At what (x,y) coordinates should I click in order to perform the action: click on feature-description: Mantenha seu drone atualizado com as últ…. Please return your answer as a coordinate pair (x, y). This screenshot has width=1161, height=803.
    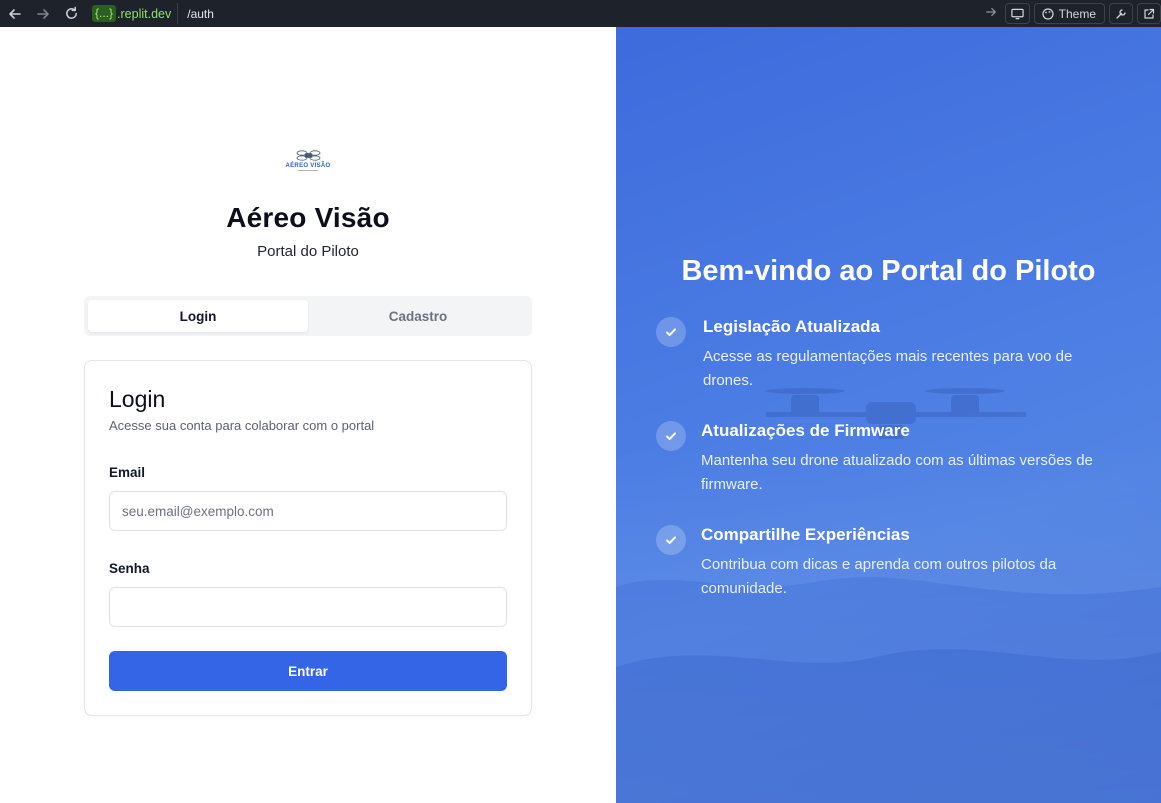
    Looking at the image, I should click on (897, 472).